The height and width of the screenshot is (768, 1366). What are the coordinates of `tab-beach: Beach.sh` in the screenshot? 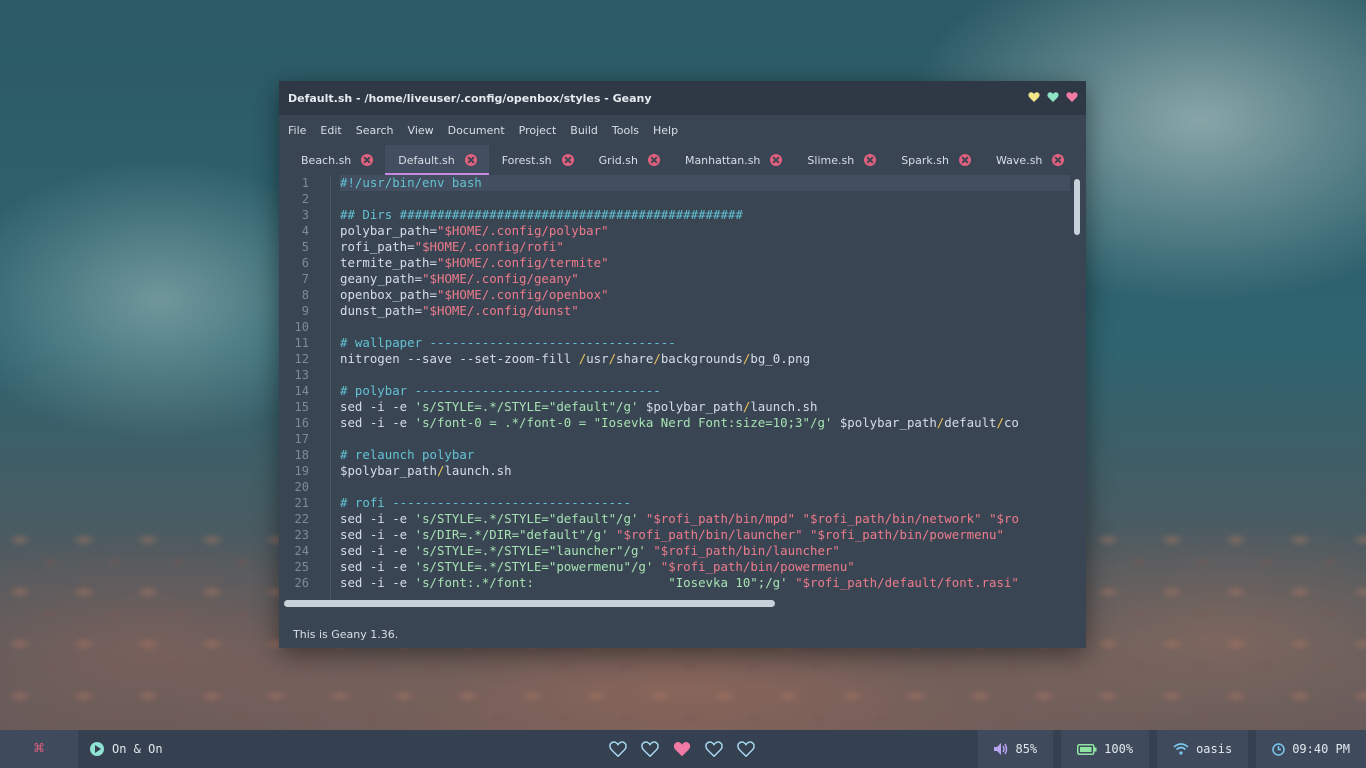 It's located at (336, 160).